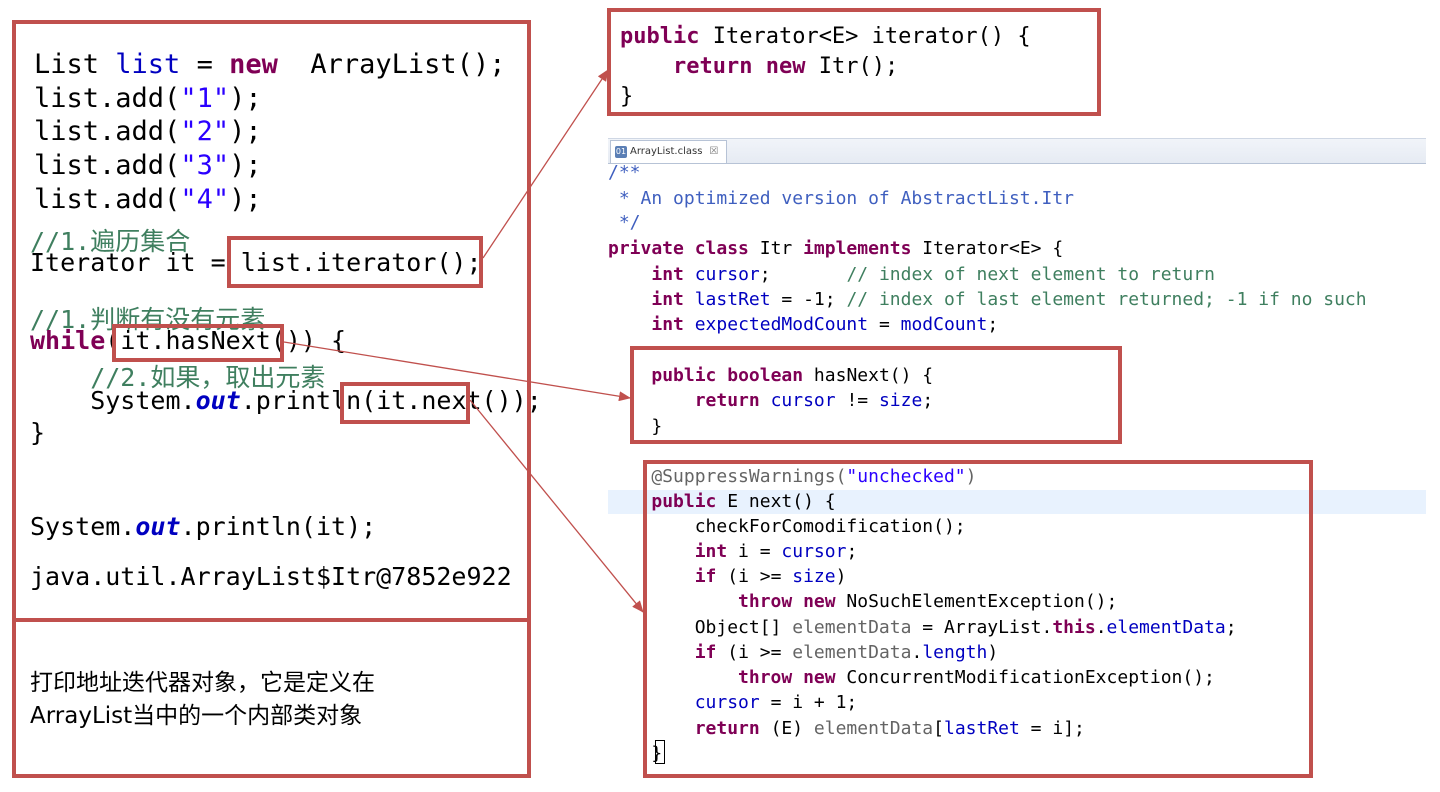 Image resolution: width=1440 pixels, height=792 pixels. I want to click on code-token: Itr();, so click(852, 66).